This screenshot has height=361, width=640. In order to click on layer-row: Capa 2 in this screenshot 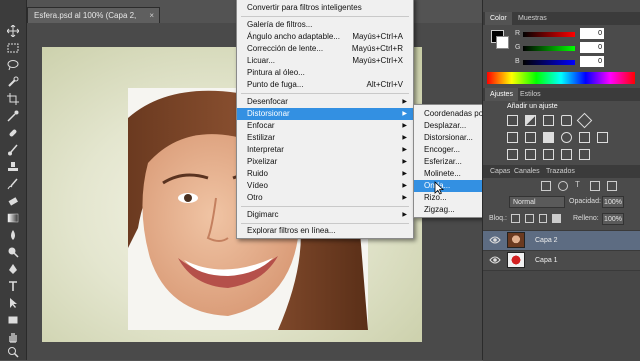, I will do `click(561, 240)`.